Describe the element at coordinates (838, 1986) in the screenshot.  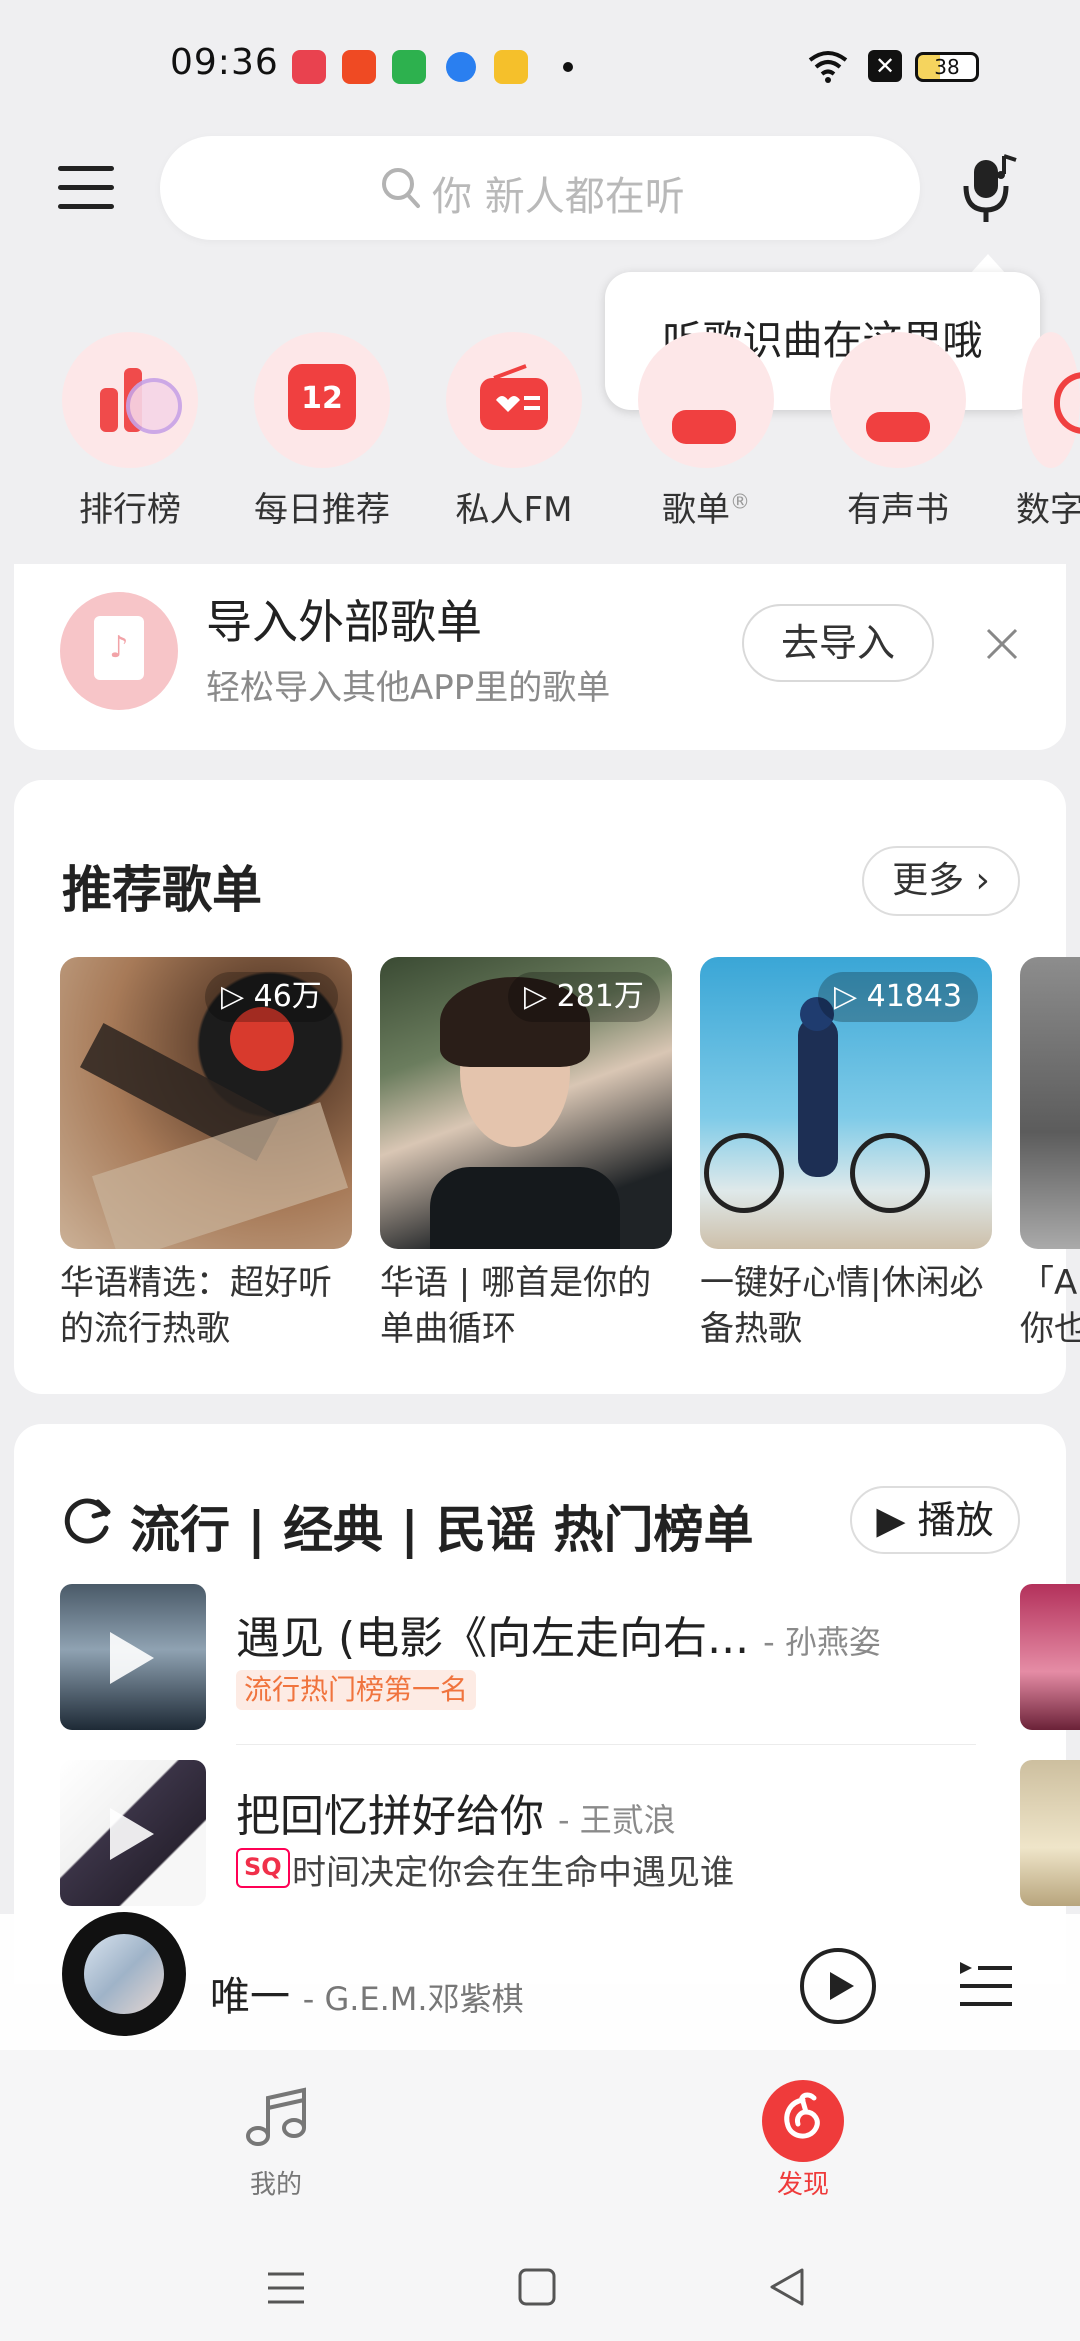
I see `play-icon` at that location.